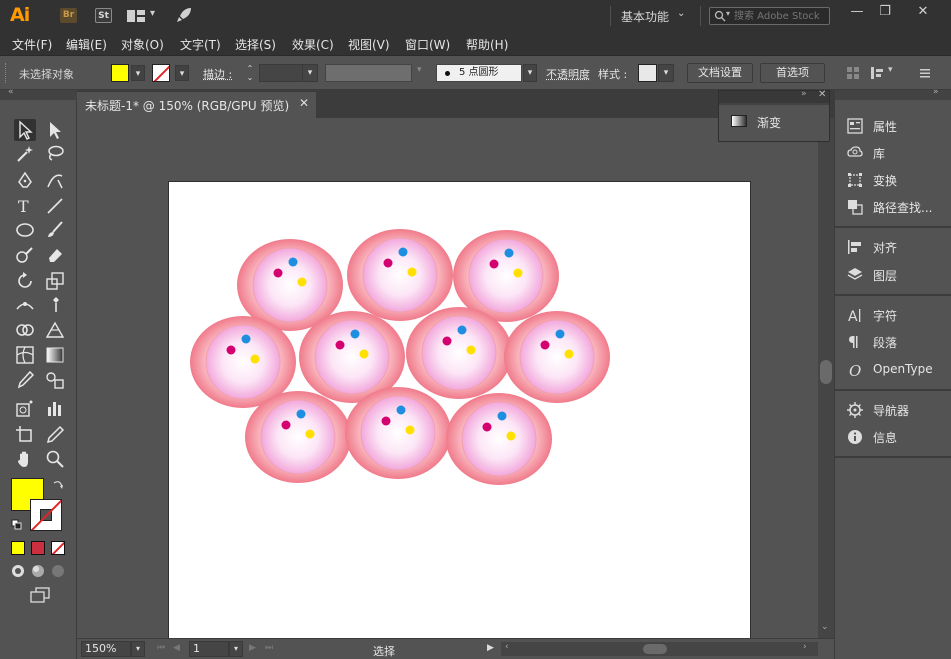 The image size is (951, 659). What do you see at coordinates (853, 73) in the screenshot?
I see `align-to-icon` at bounding box center [853, 73].